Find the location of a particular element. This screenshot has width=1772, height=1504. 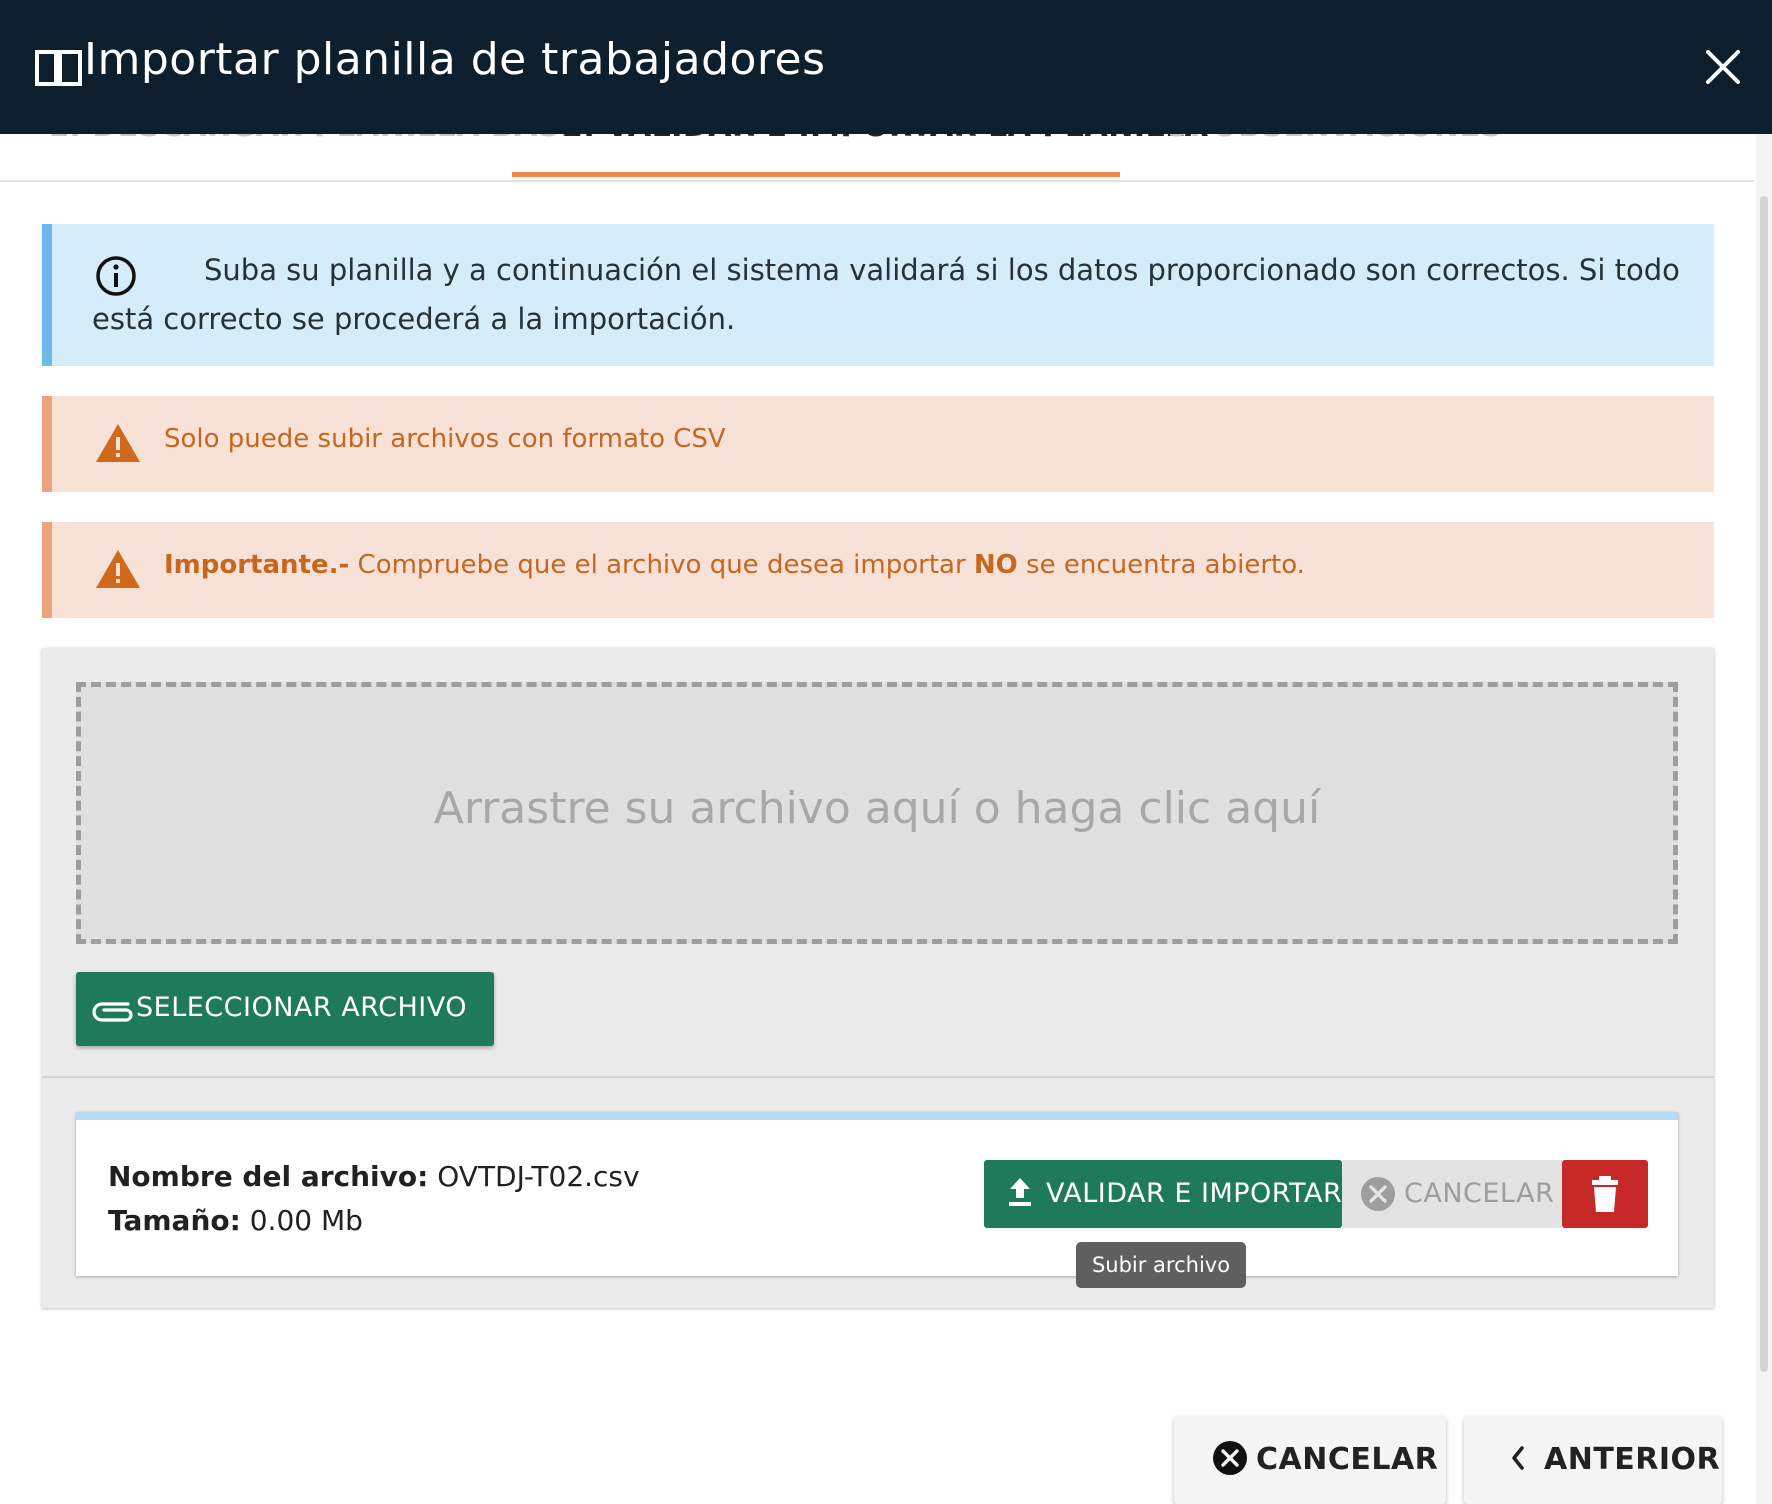

close-icon is located at coordinates (1723, 67).